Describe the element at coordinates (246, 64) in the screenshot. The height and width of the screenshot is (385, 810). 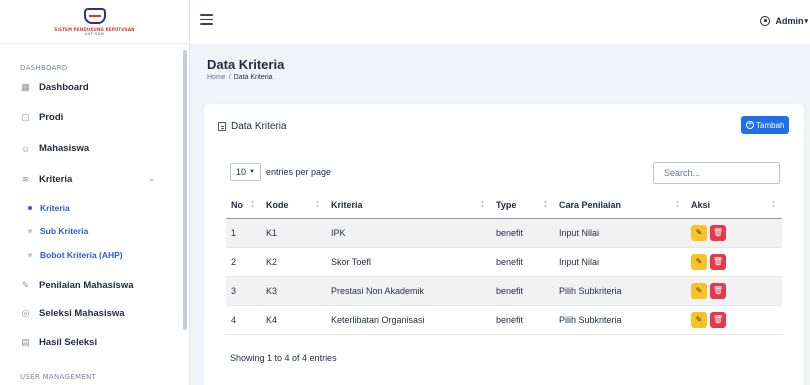
I see `page-title: Data Kriteria` at that location.